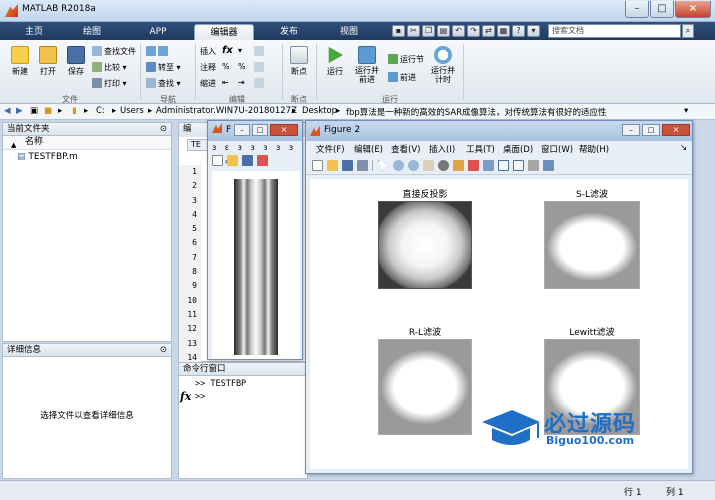 Image resolution: width=715 pixels, height=500 pixels. What do you see at coordinates (190, 201) in the screenshot?
I see `line-number: 3` at bounding box center [190, 201].